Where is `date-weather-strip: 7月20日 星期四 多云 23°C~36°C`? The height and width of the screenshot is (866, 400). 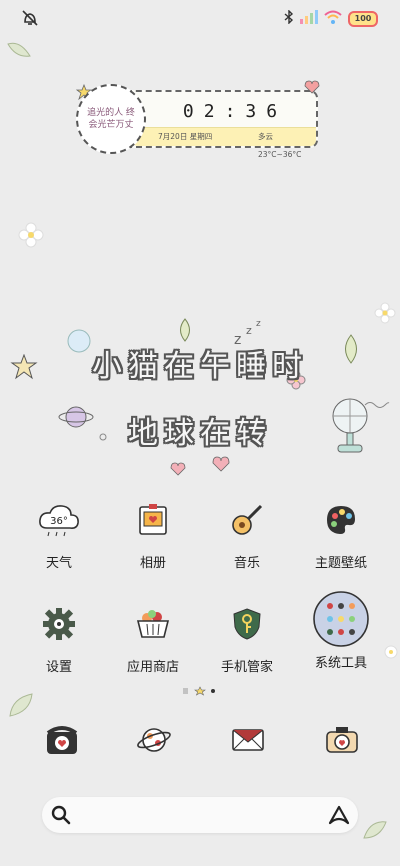
date-weather-strip: 7月20日 星期四 多云 23°C~36°C is located at coordinates (224, 143).